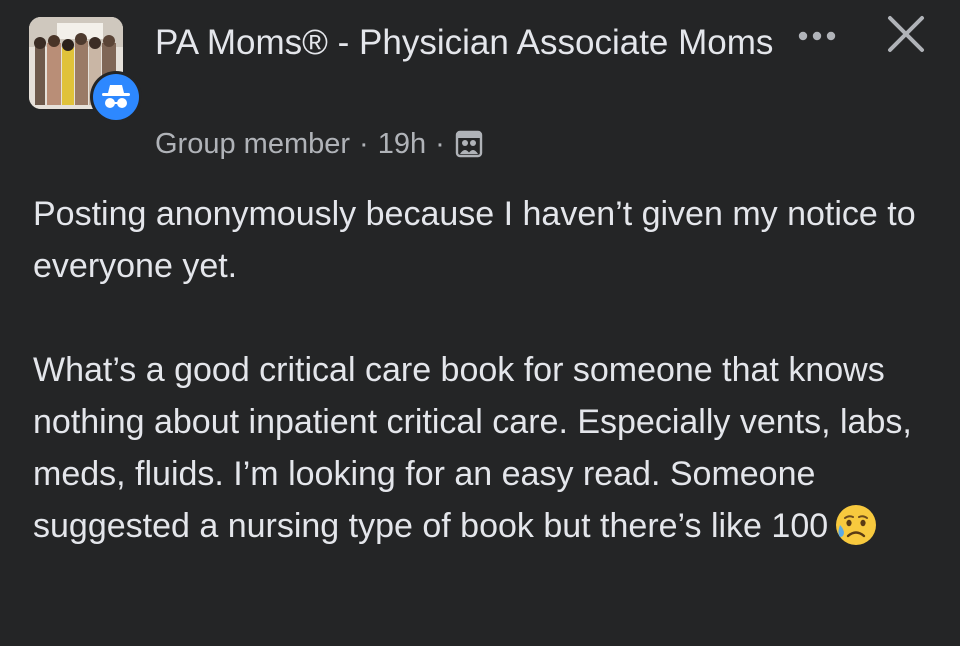  I want to click on close-button, so click(906, 34).